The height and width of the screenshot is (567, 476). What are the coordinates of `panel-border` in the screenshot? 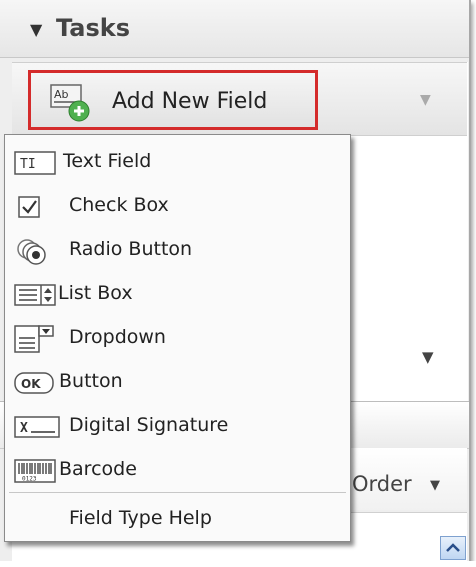 It's located at (470, 280).